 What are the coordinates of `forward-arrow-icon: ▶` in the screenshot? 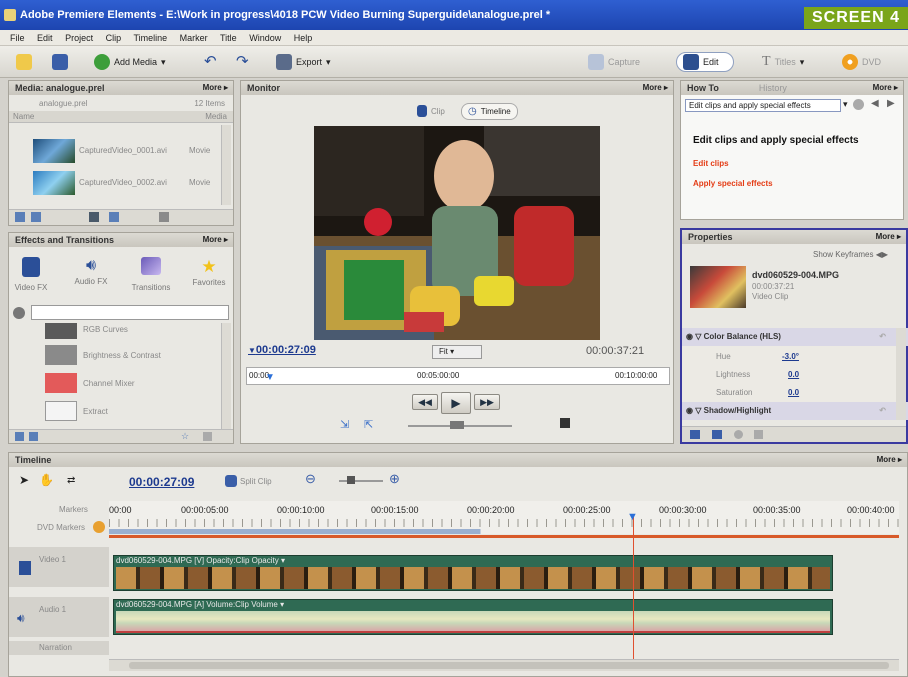 It's located at (891, 103).